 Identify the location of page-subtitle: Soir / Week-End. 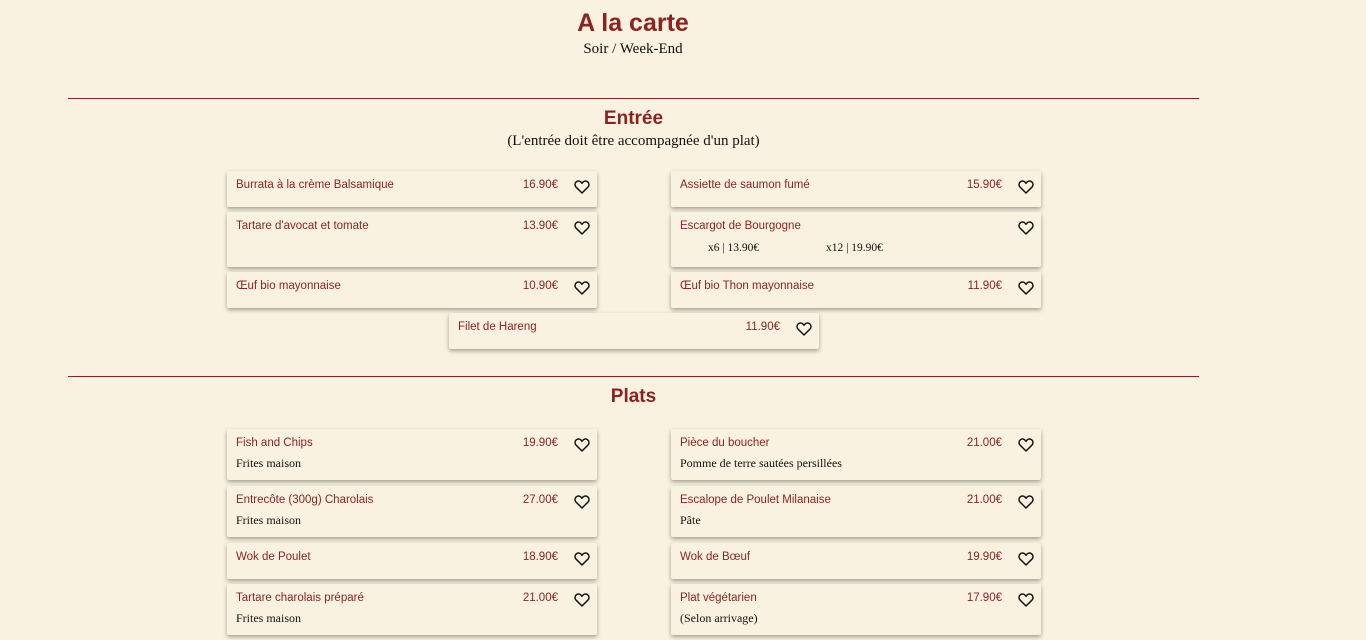
(633, 49).